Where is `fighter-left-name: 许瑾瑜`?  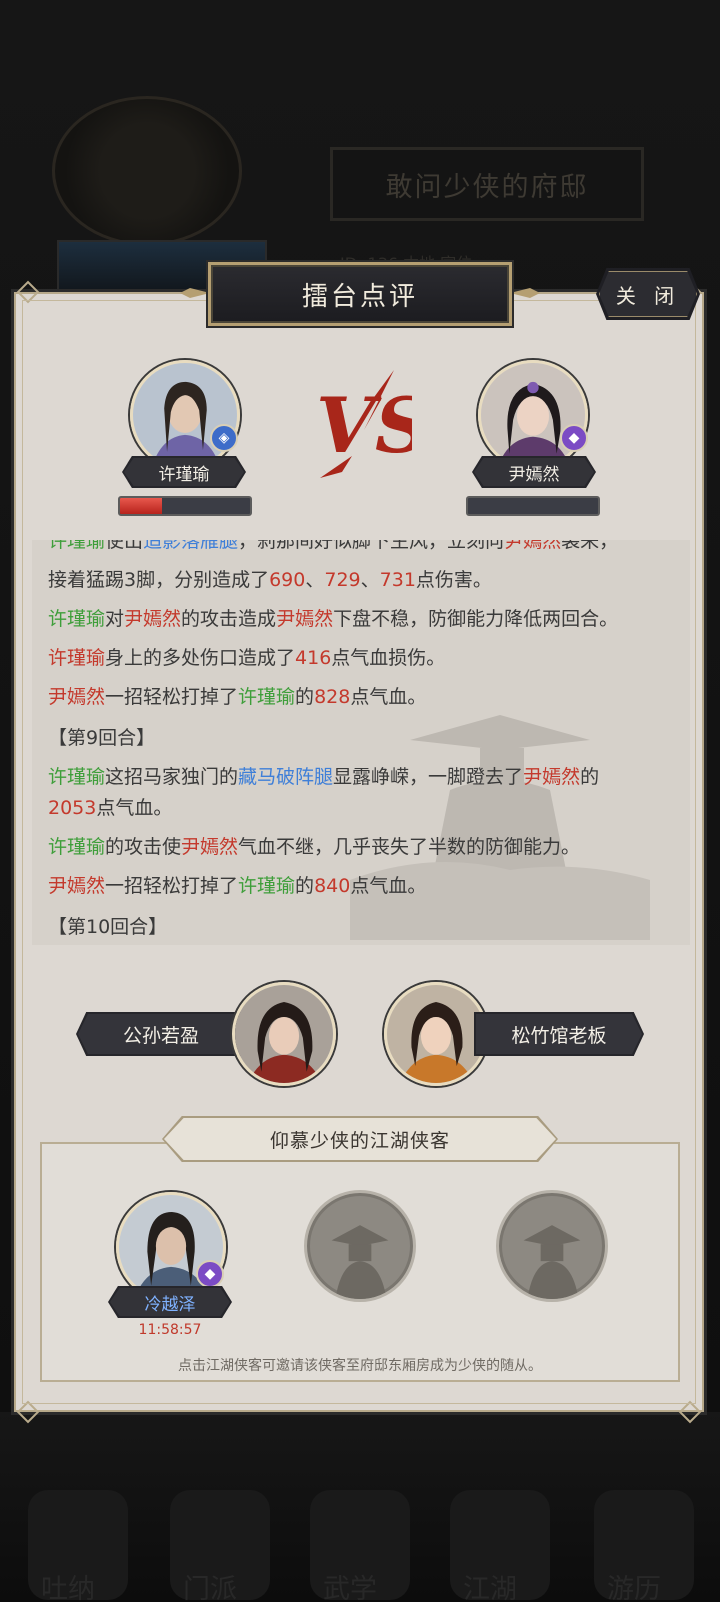
fighter-left-name: 许瑾瑜 is located at coordinates (184, 474).